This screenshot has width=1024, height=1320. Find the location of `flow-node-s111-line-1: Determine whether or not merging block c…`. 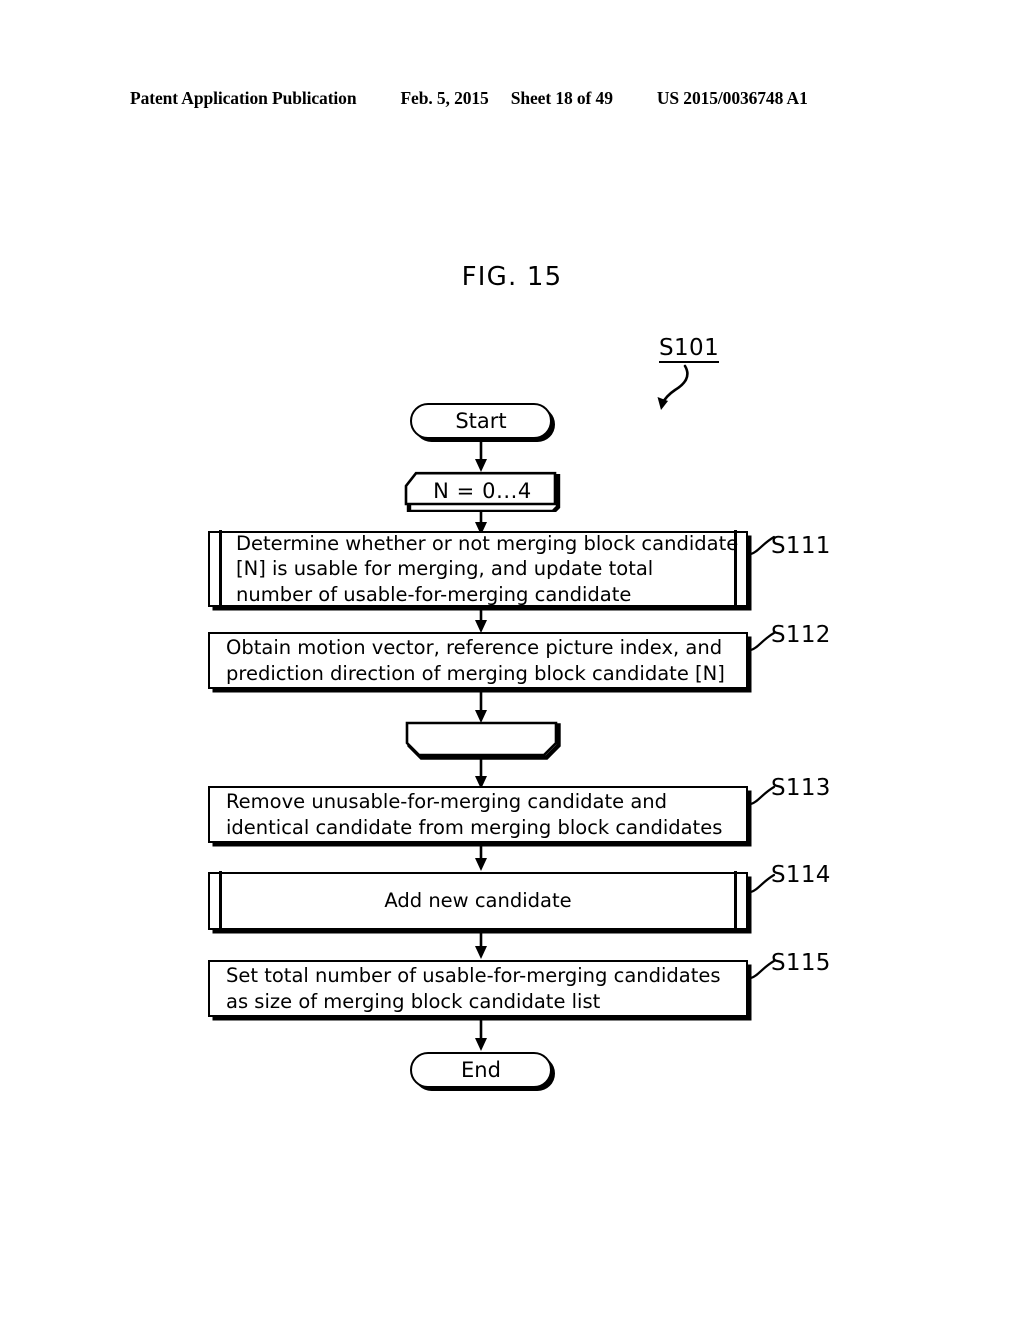

flow-node-s111-line-1: Determine whether or not merging block c… is located at coordinates (487, 544).